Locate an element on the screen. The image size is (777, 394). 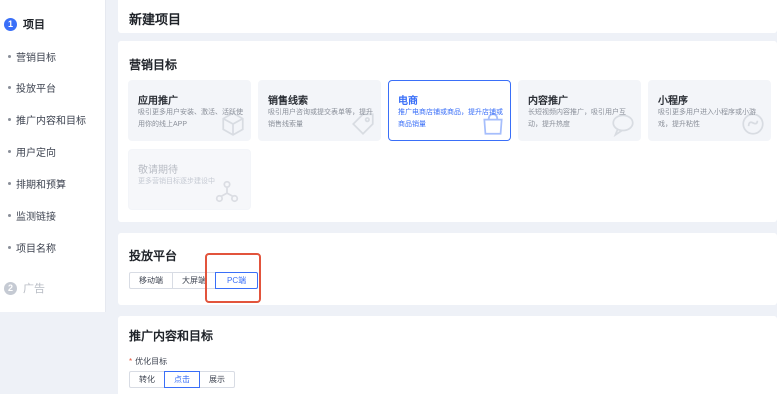
sidebar-item-label: 排期和预算 is located at coordinates (41, 185).